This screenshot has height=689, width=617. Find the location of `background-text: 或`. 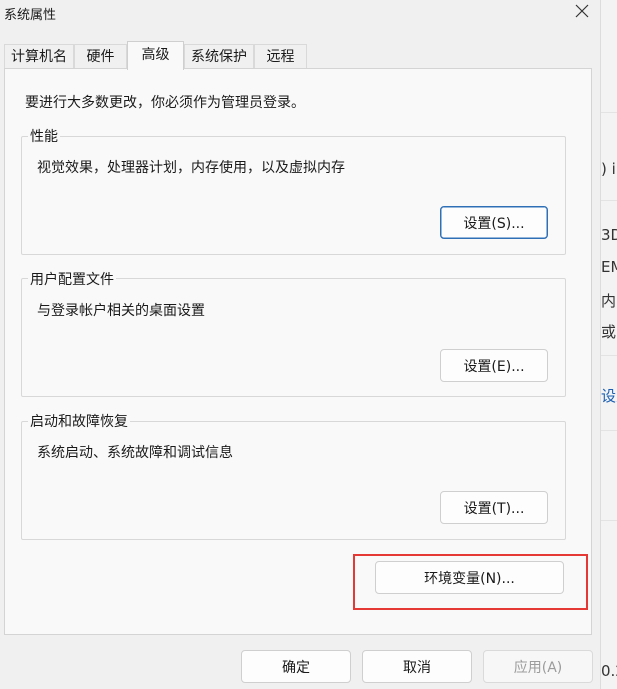

background-text: 或 is located at coordinates (609, 332).